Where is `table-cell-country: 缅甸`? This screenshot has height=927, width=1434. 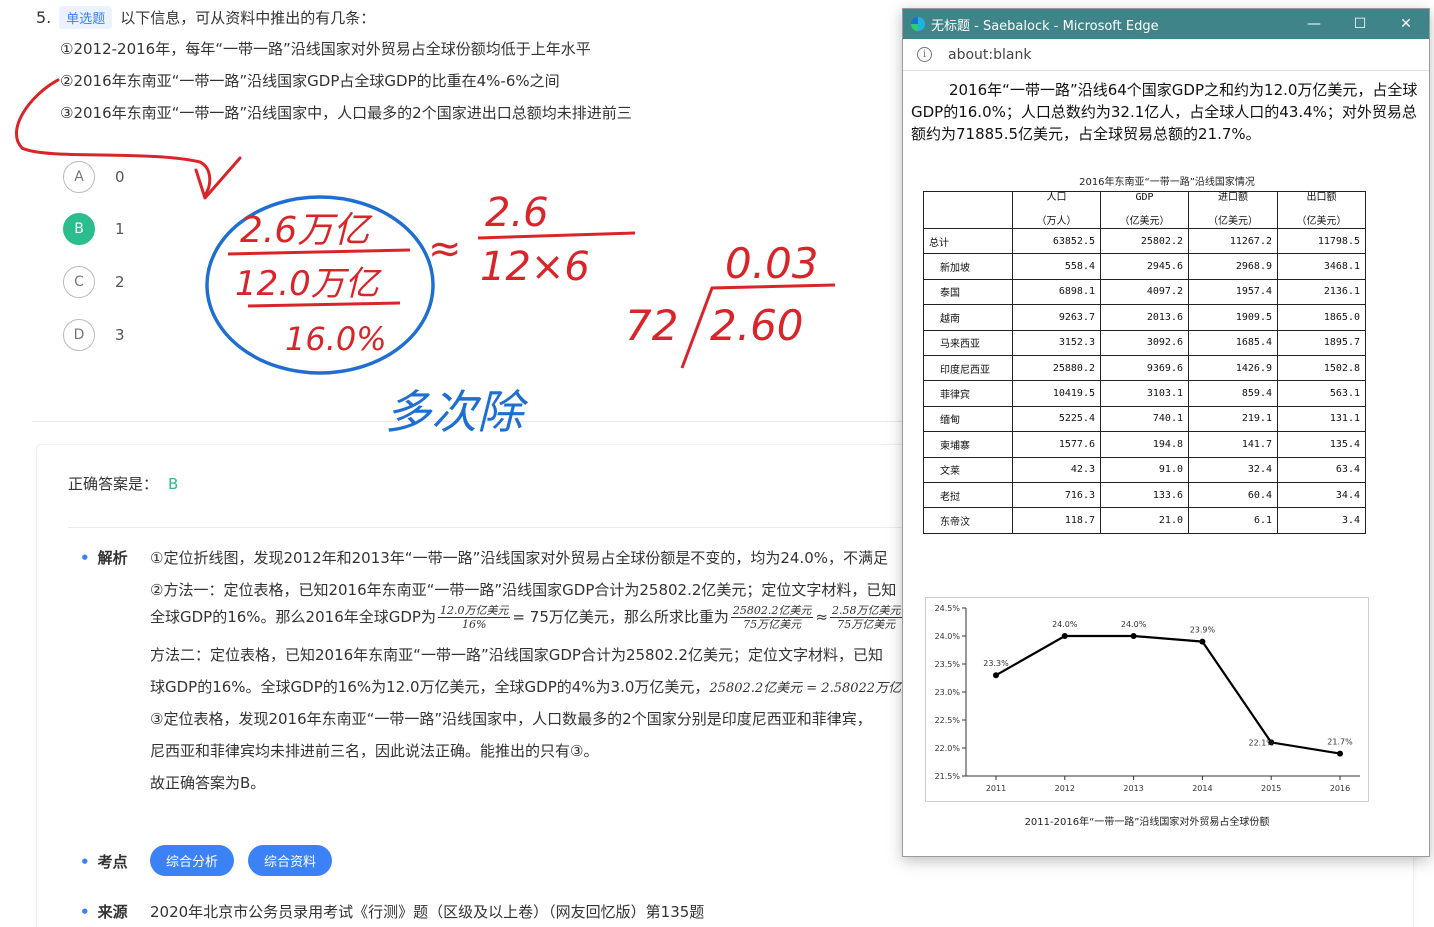
table-cell-country: 缅甸 is located at coordinates (968, 419).